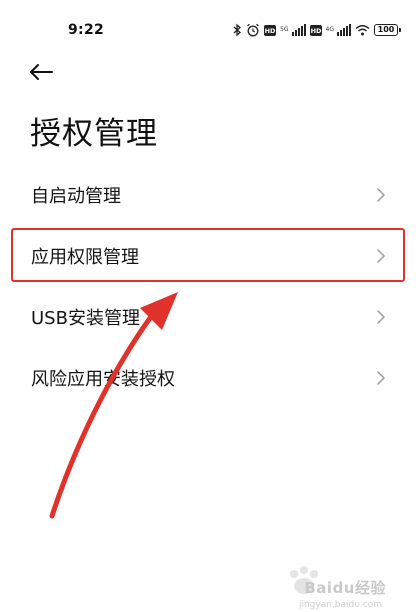 The image size is (416, 612). Describe the element at coordinates (94, 134) in the screenshot. I see `page-title: 授权管理` at that location.